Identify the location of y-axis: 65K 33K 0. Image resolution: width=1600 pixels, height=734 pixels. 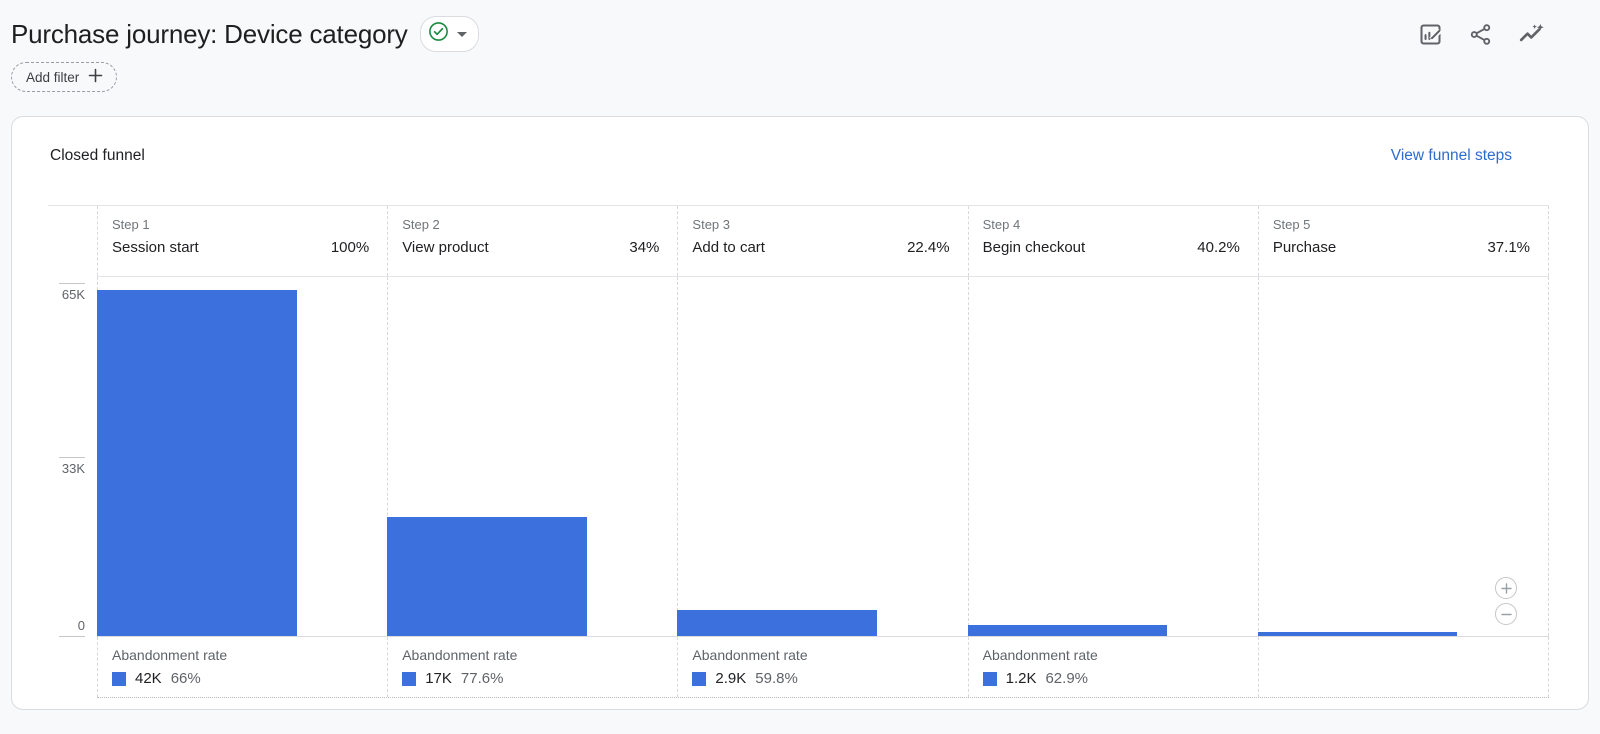
(72, 457).